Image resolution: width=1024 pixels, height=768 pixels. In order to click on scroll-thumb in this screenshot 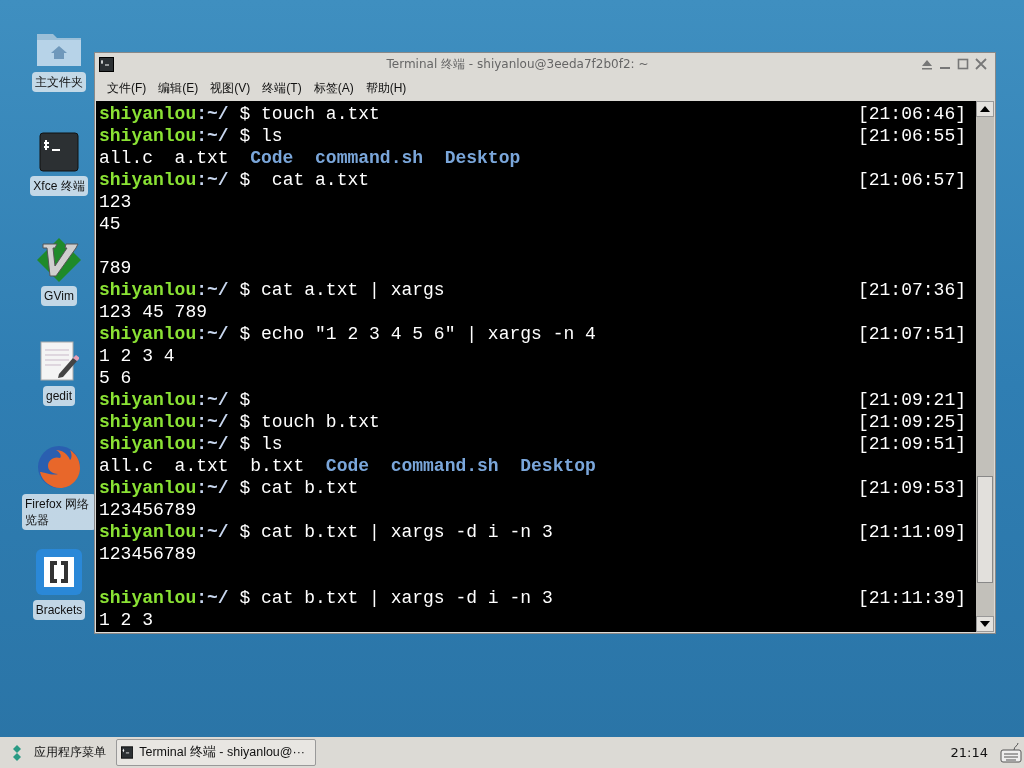, I will do `click(985, 530)`.